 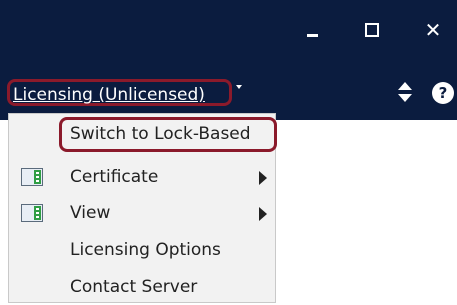 What do you see at coordinates (90, 213) in the screenshot?
I see `menu-item-label: View` at bounding box center [90, 213].